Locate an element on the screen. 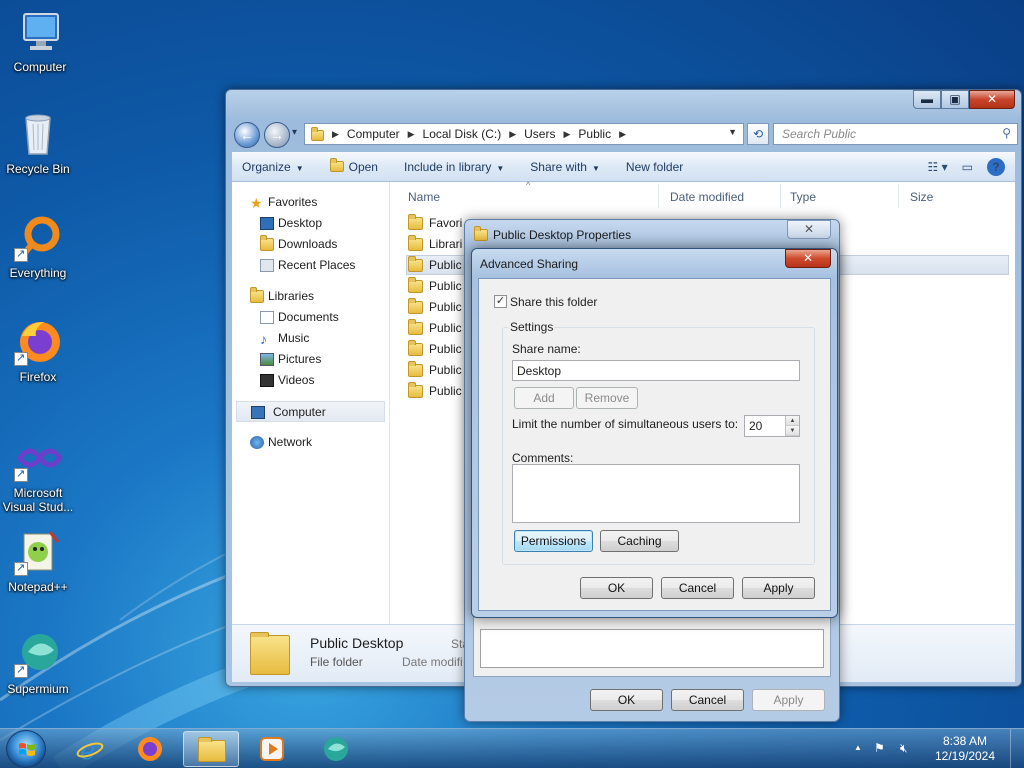  back-button: ← is located at coordinates (247, 135).